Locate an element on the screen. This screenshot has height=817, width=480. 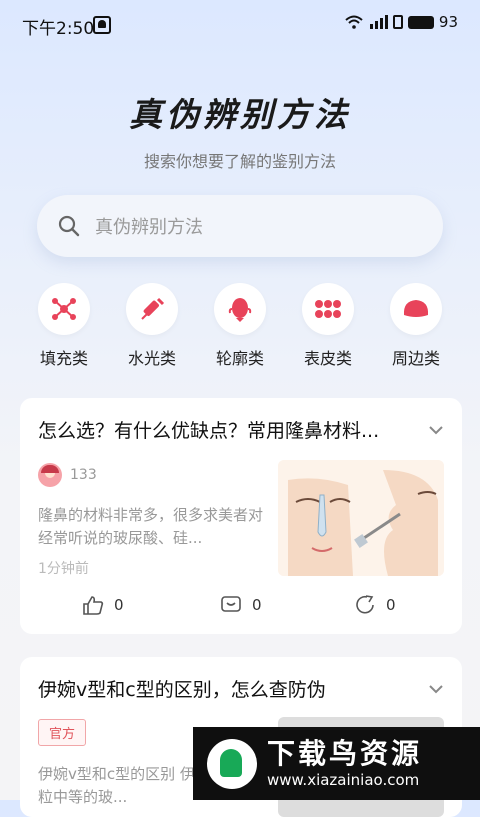
watermark-url: www.xiazainiao.com is located at coordinates (343, 779).